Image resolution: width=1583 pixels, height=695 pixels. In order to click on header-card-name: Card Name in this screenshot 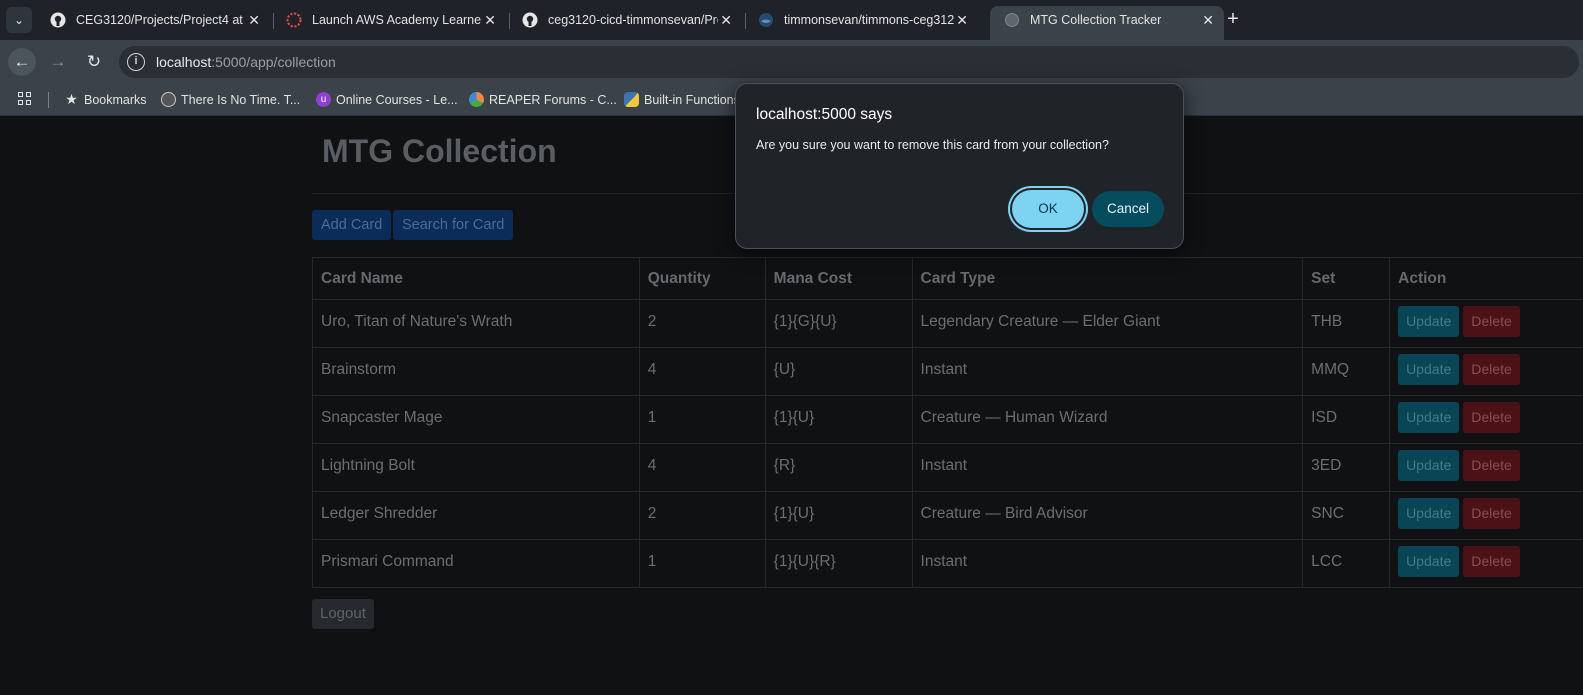, I will do `click(476, 278)`.